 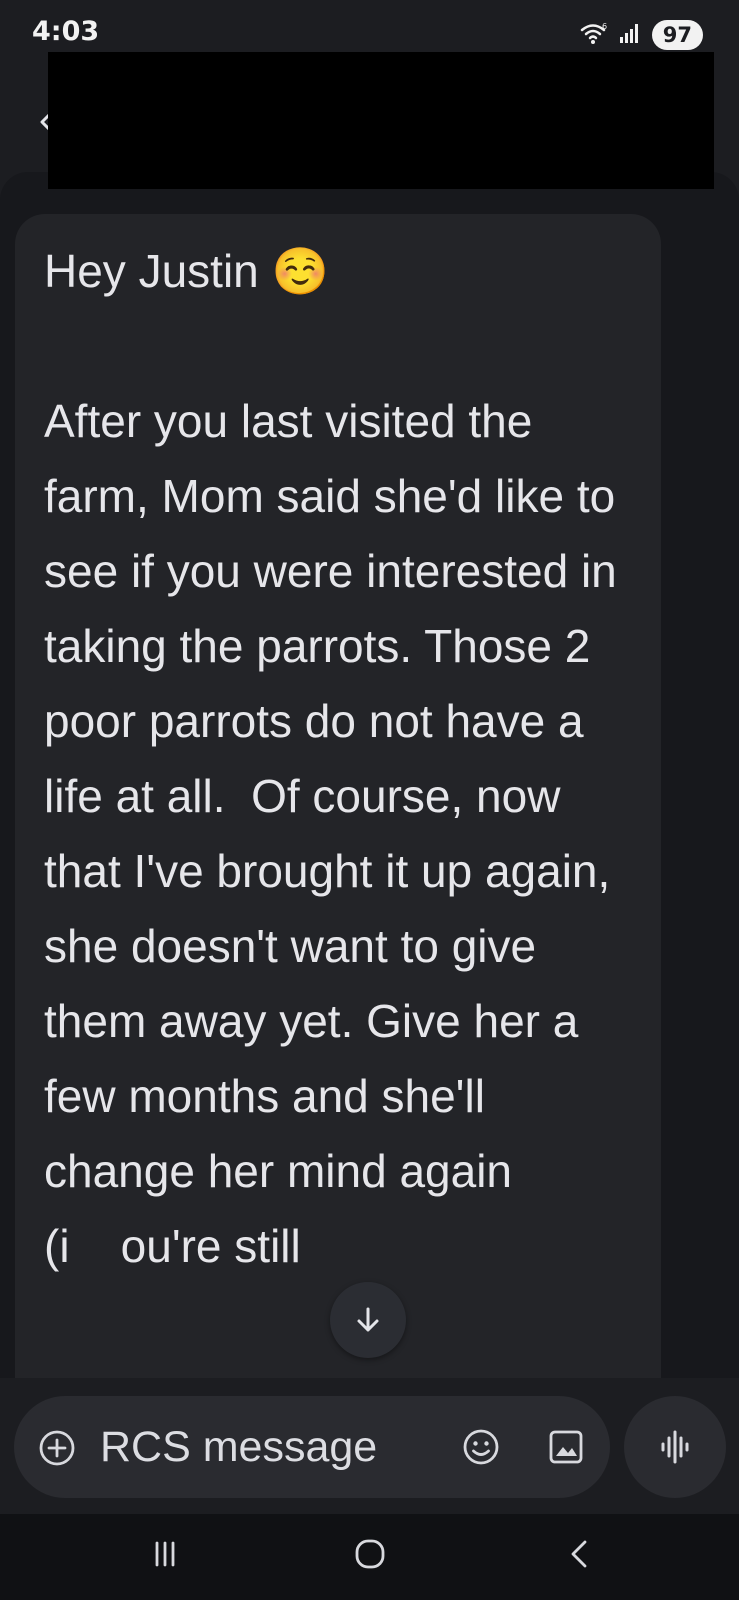 What do you see at coordinates (594, 35) in the screenshot?
I see `wifi-icon: 6` at bounding box center [594, 35].